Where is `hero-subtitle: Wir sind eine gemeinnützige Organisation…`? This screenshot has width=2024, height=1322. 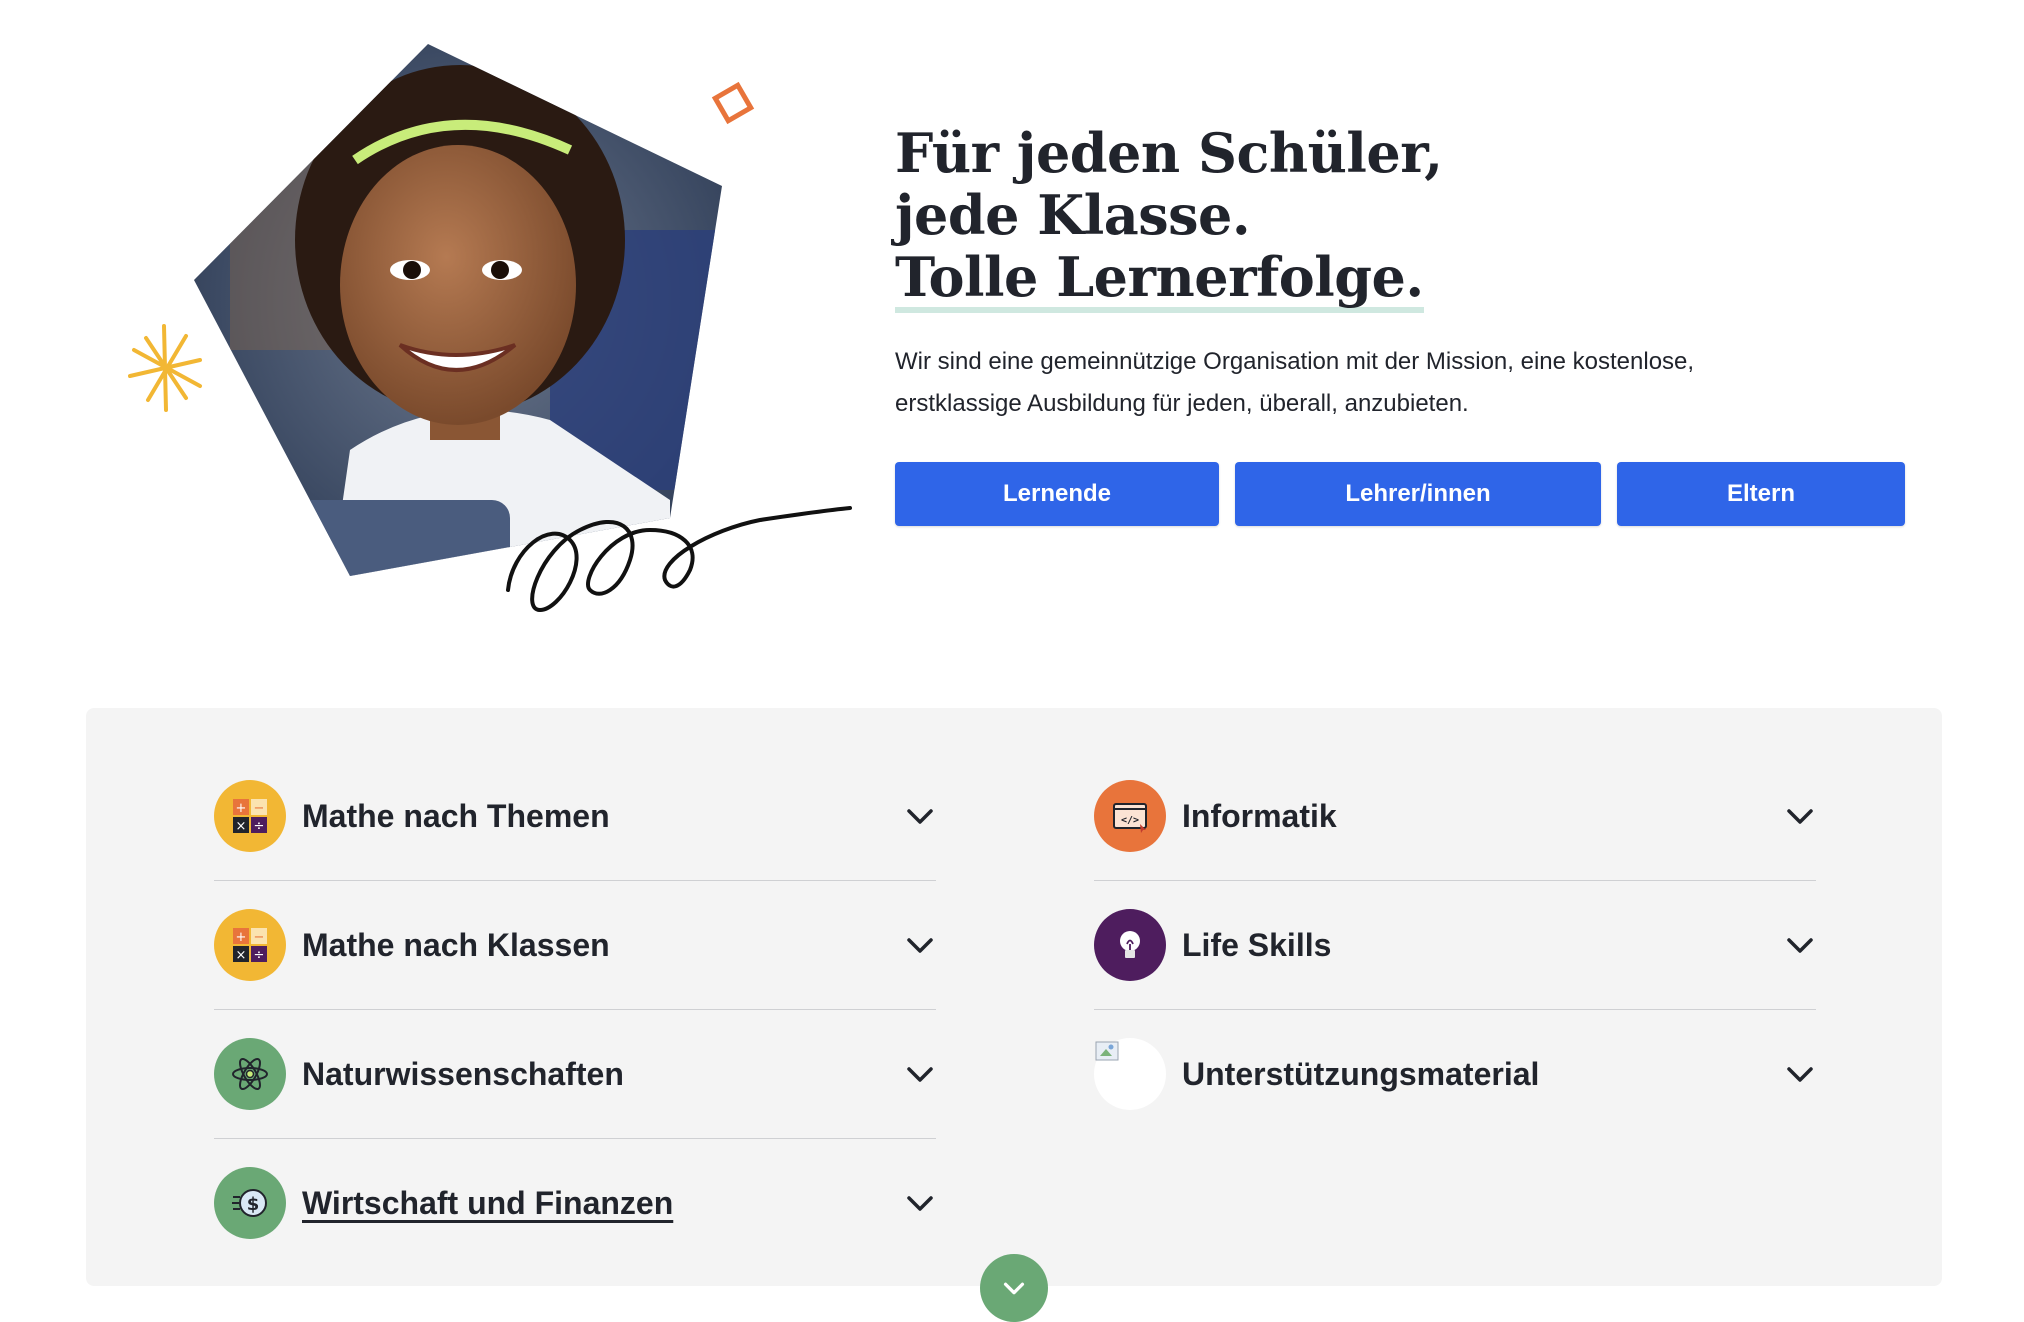
hero-subtitle: Wir sind eine gemeinnützige Organisation… is located at coordinates (1295, 382).